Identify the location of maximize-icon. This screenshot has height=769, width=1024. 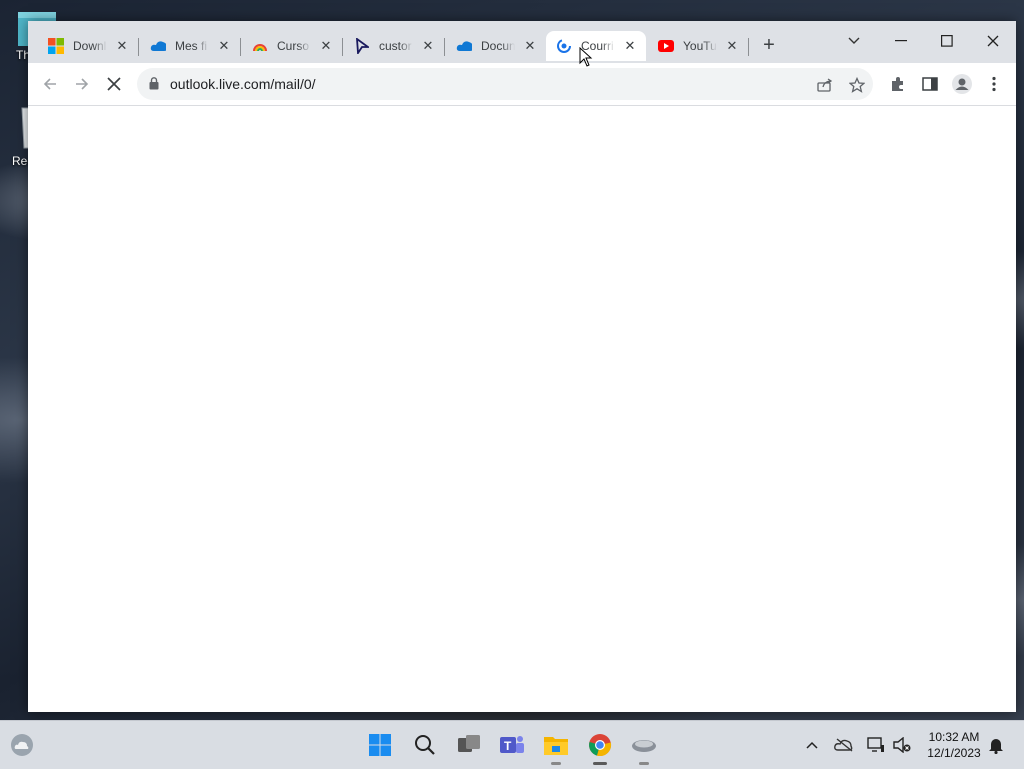
(947, 41).